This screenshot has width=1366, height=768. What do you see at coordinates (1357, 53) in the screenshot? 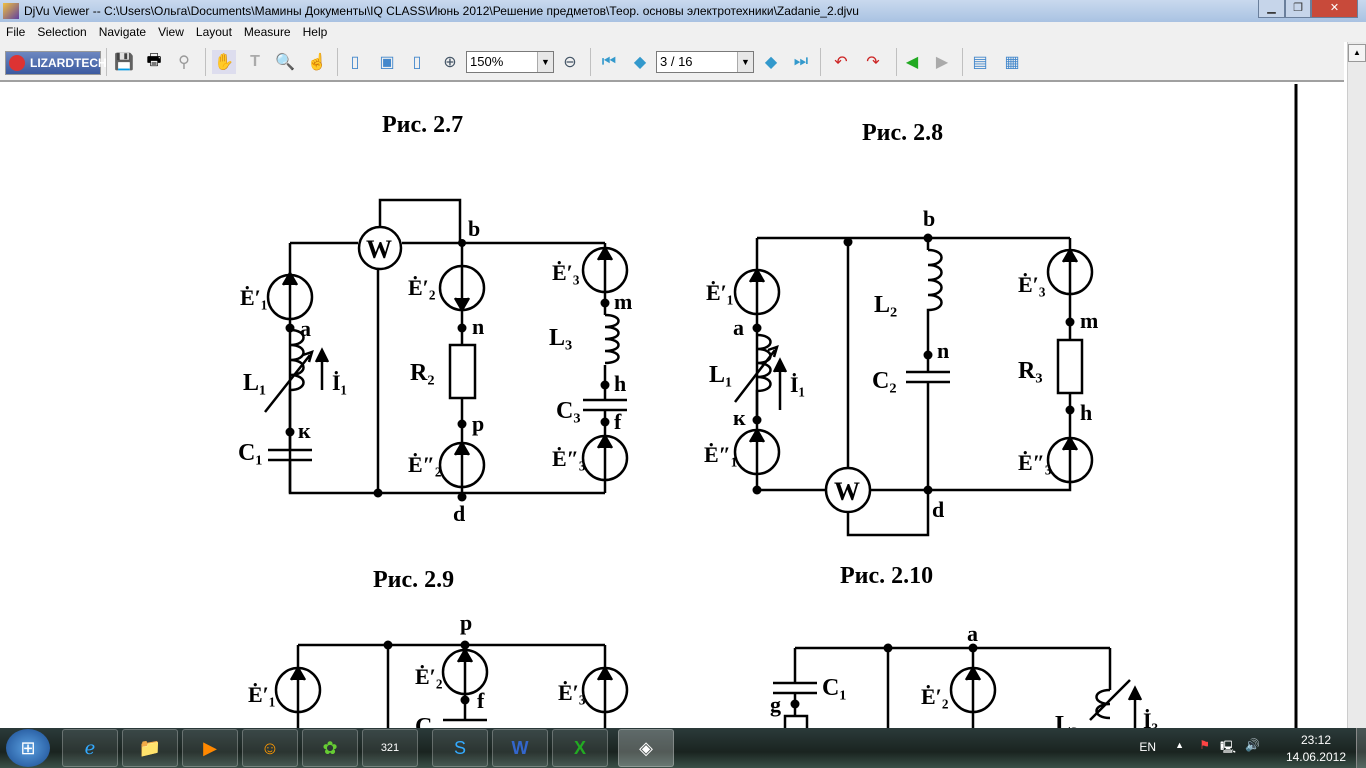
I see `scroll-up-icon: ▲` at bounding box center [1357, 53].